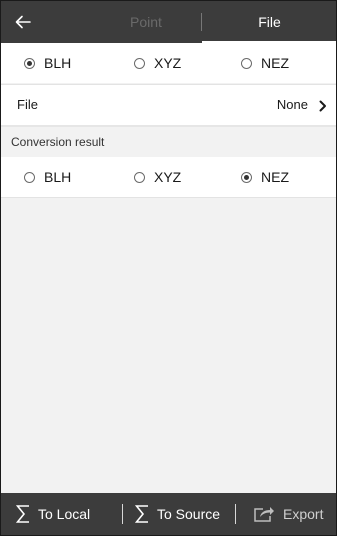 The height and width of the screenshot is (536, 337). I want to click on arrow-left-icon, so click(23, 22).